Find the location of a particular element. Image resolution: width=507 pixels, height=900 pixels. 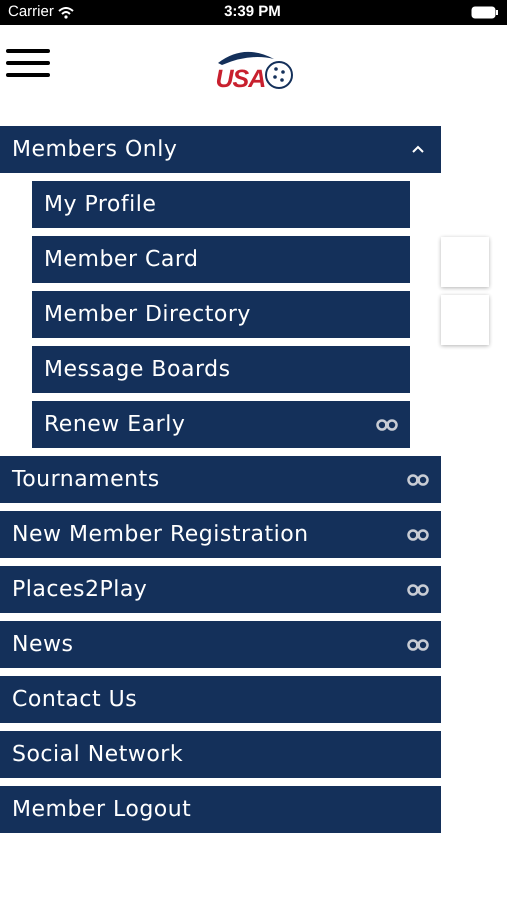

battery-icon is located at coordinates (484, 12).